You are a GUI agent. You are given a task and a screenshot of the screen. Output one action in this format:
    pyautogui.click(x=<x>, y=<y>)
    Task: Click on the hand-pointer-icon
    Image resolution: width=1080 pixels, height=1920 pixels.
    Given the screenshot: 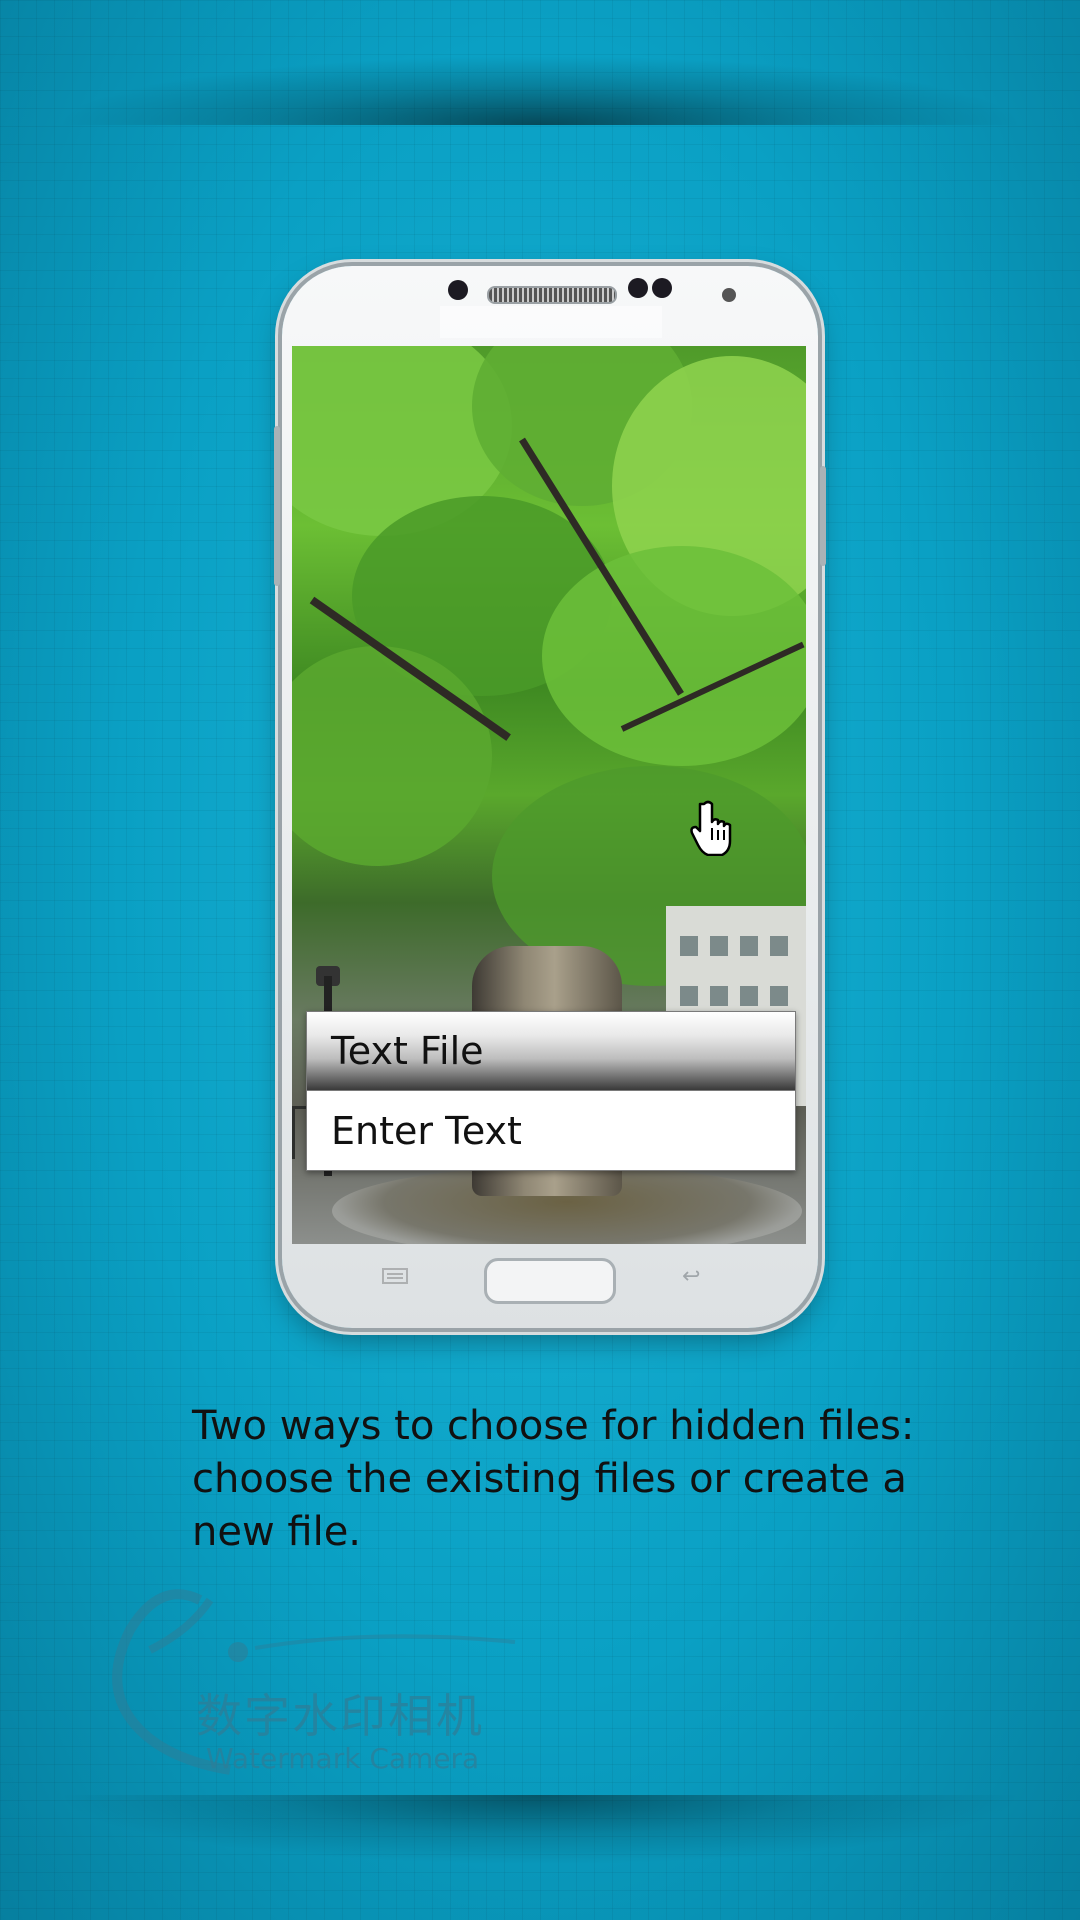 What is the action you would take?
    pyautogui.click(x=713, y=828)
    